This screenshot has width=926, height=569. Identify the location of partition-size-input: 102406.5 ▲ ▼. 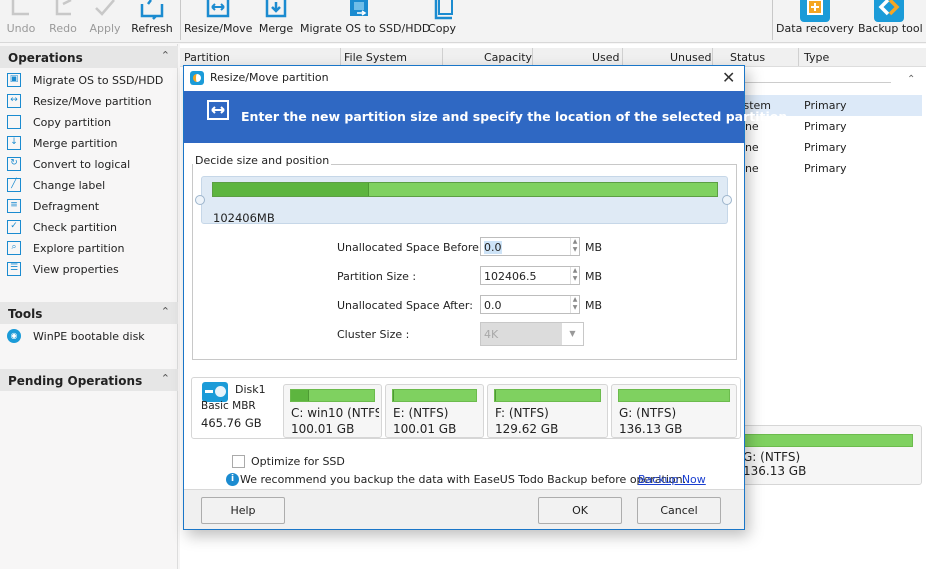
(530, 275).